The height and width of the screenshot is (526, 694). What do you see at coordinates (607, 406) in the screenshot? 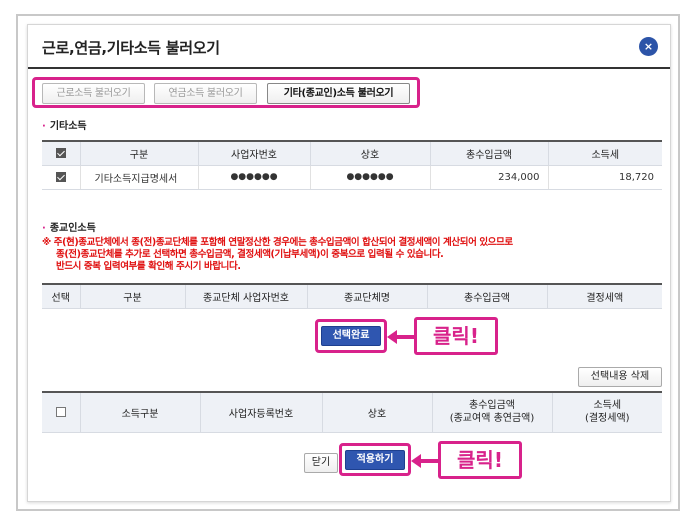
I see `col-tax-label: 소득세` at bounding box center [607, 406].